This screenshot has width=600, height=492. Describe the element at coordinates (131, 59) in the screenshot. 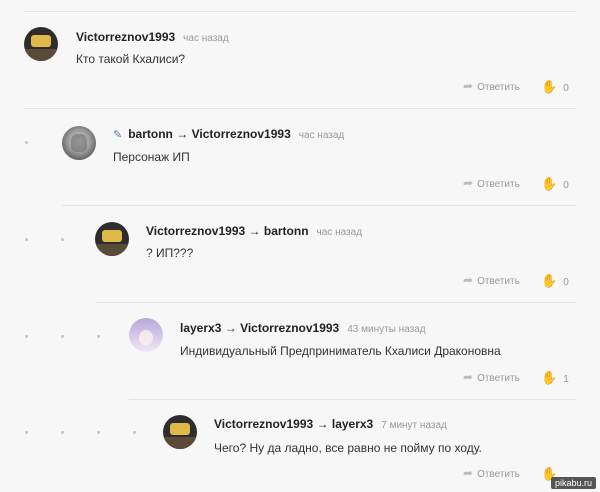

I see `comment-text: Кто такой Кхалиси?` at that location.